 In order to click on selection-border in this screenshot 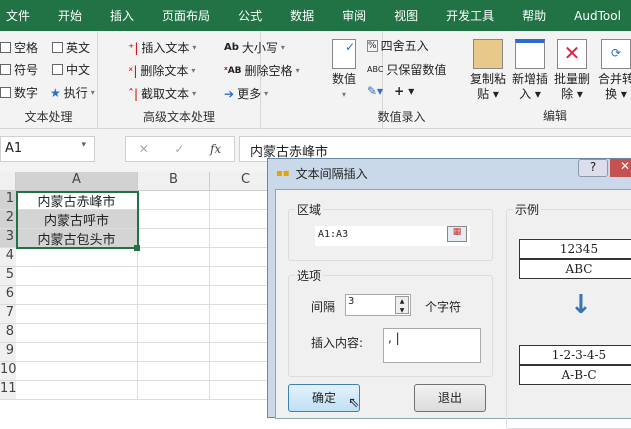, I will do `click(77, 220)`.